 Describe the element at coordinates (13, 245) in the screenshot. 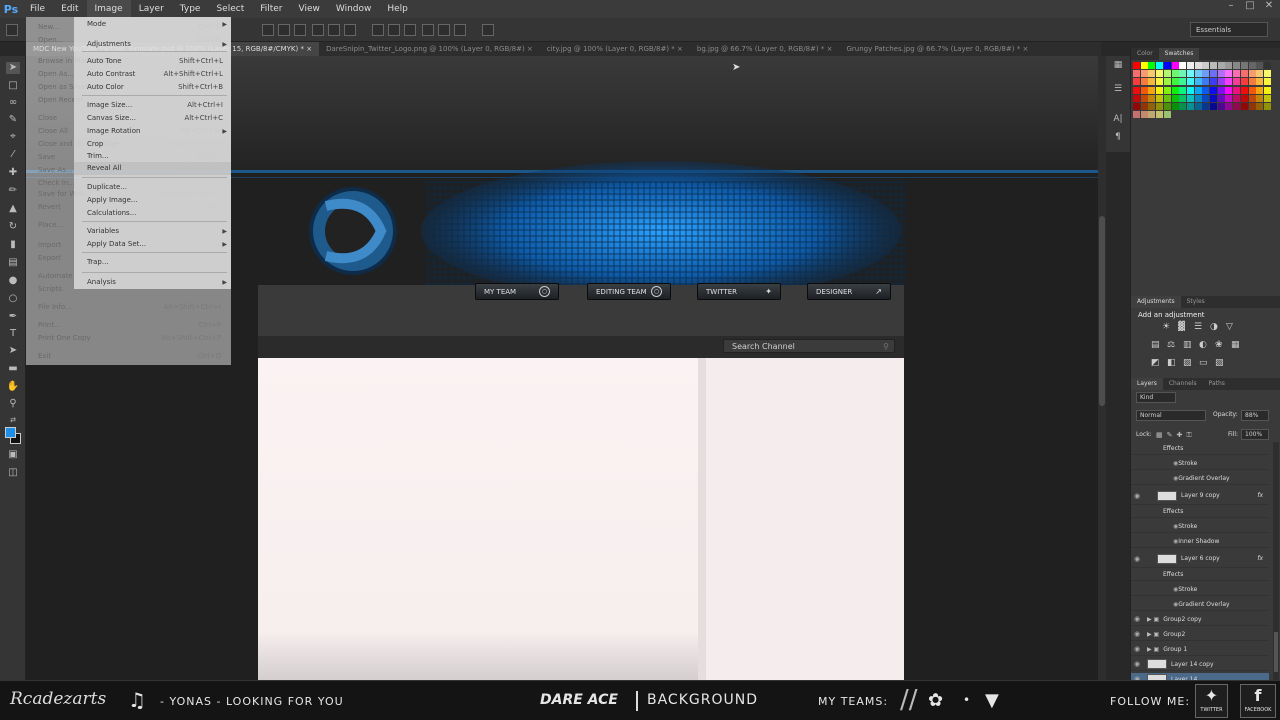

I see `eraser-tool-icon: ▮` at that location.